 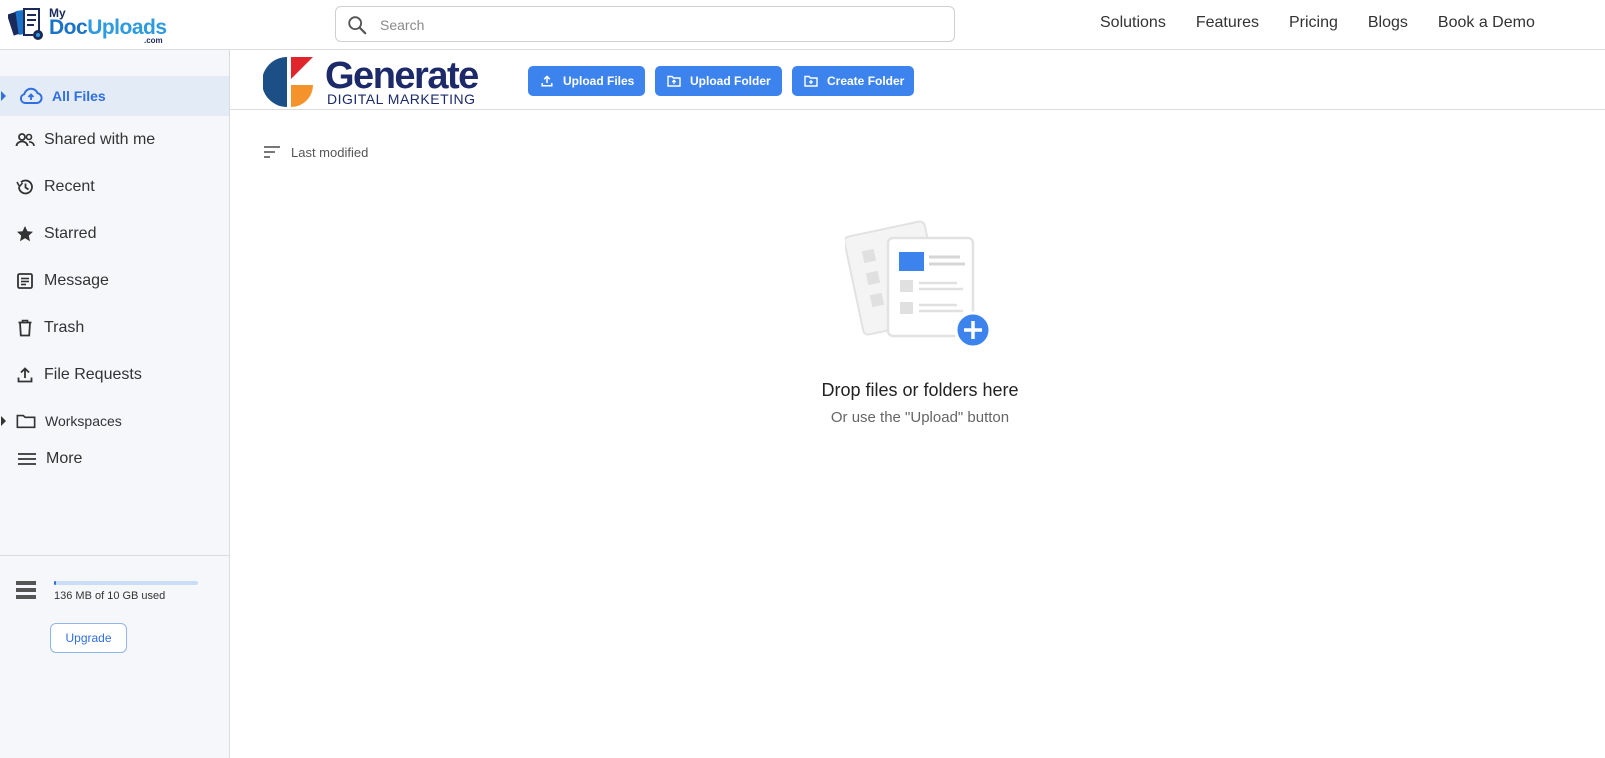 I want to click on sidebar-item-recent: Recent, so click(x=114, y=187).